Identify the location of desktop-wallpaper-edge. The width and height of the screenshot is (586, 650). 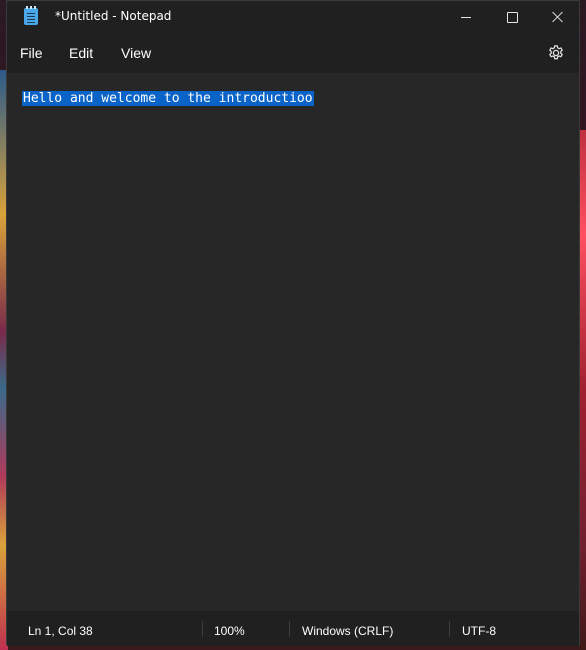
(583, 390).